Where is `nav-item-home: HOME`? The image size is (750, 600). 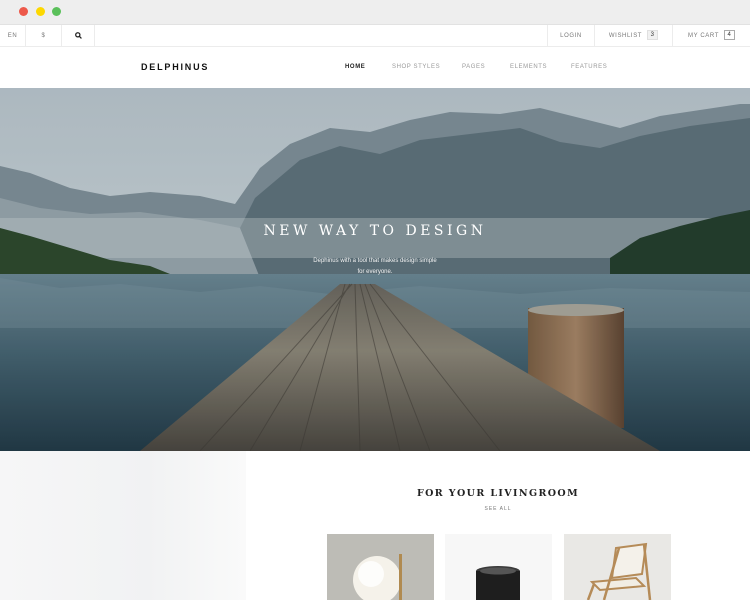 nav-item-home: HOME is located at coordinates (355, 67).